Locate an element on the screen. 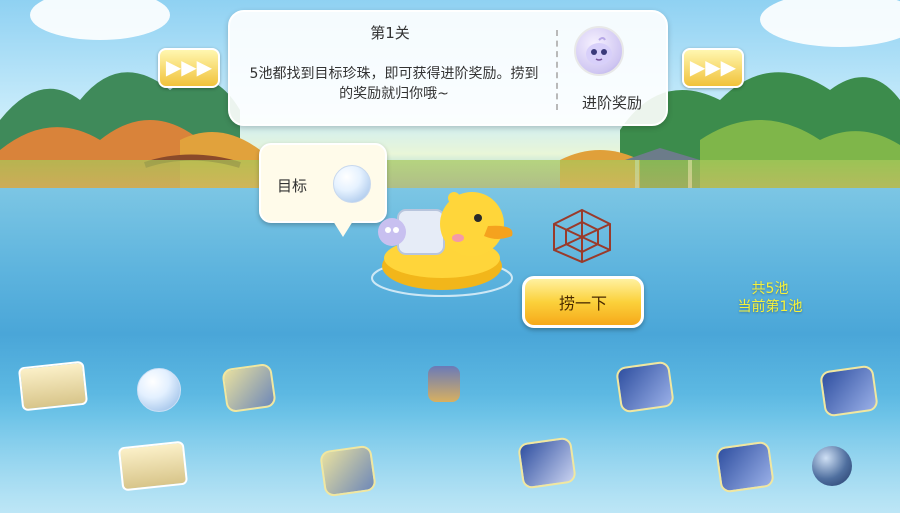 Image resolution: width=900 pixels, height=513 pixels. dark-pearl-icon is located at coordinates (832, 466).